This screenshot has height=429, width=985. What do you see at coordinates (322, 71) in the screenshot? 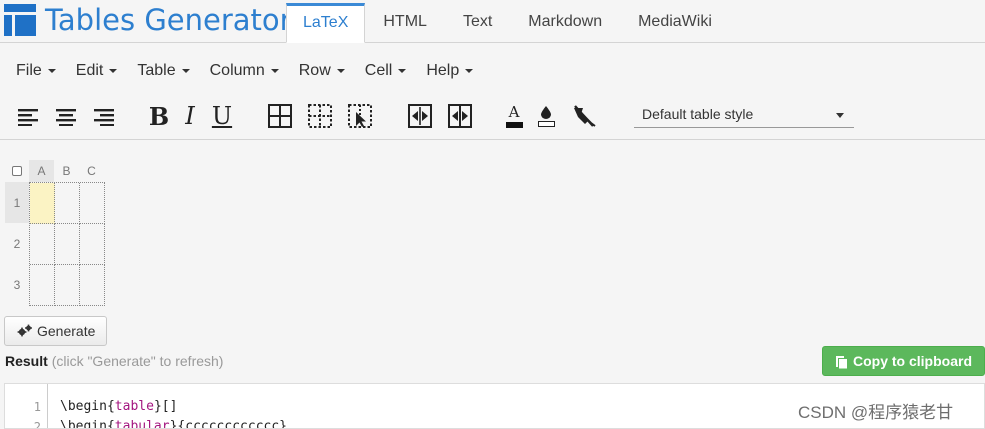
I see `menu-row: Row` at bounding box center [322, 71].